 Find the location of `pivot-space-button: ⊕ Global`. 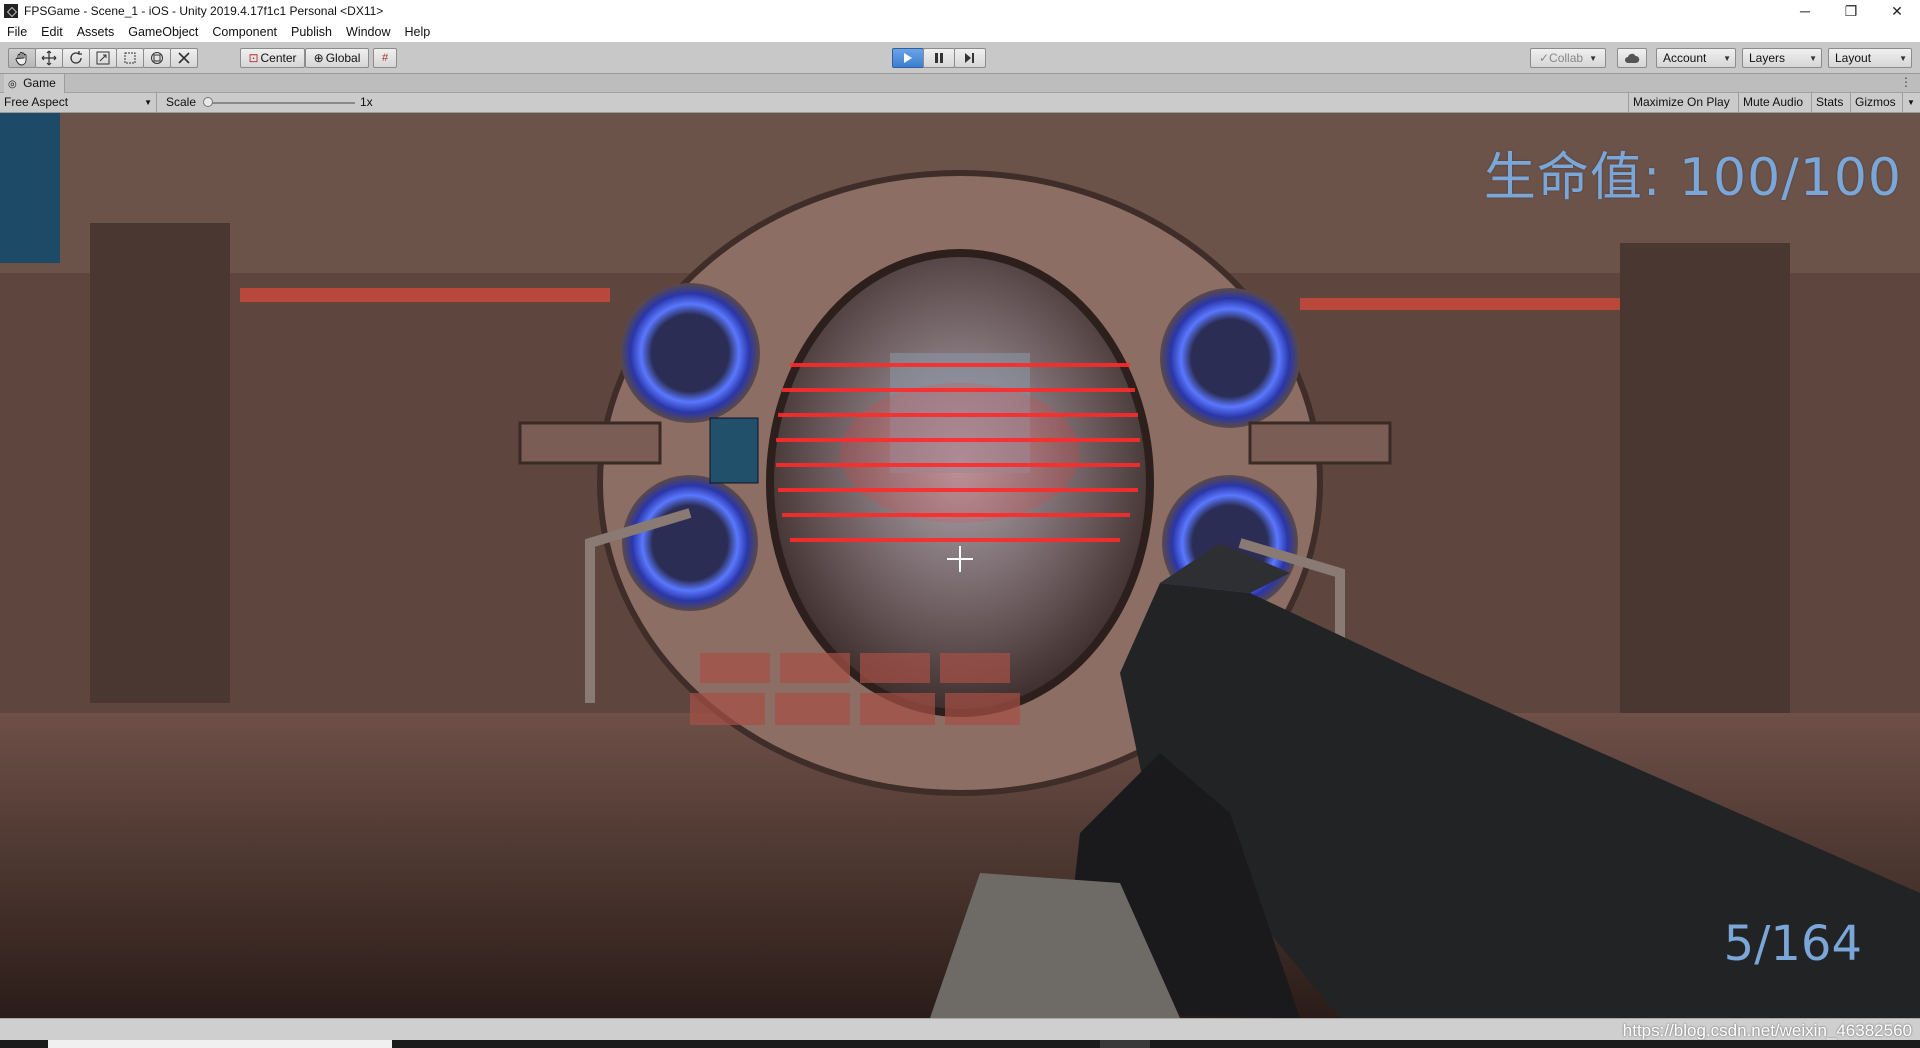

pivot-space-button: ⊕ Global is located at coordinates (337, 58).